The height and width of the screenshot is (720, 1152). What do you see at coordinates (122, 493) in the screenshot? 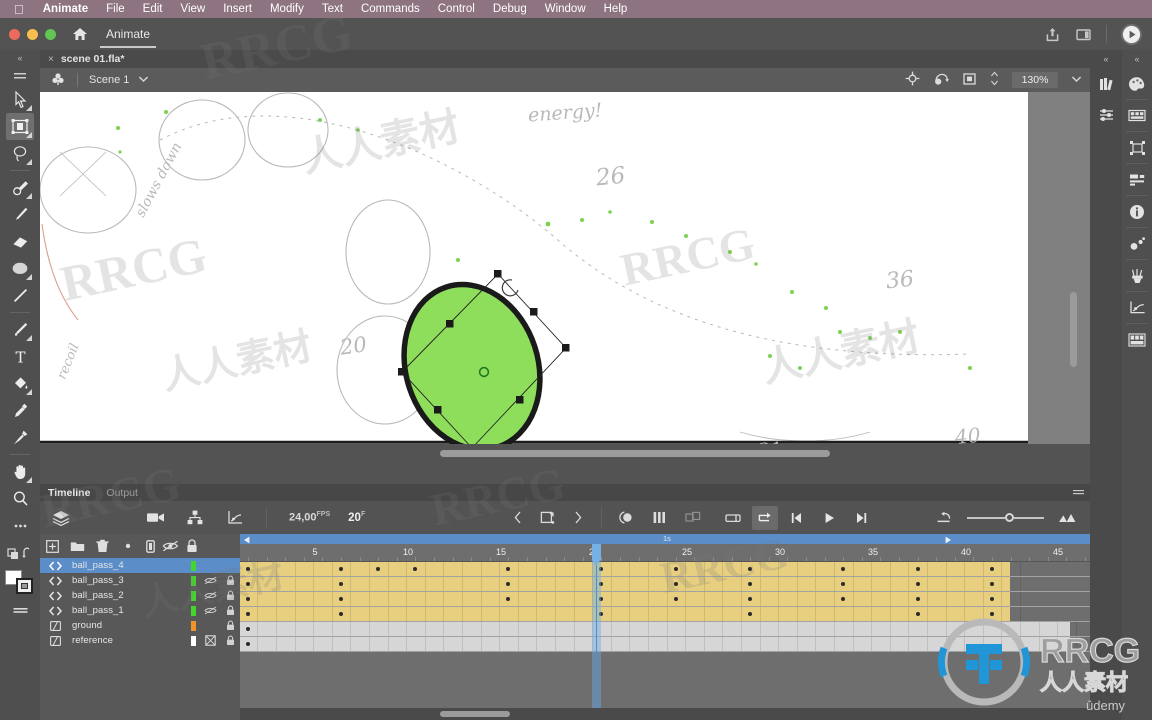
I see `tab-output: Output` at bounding box center [122, 493].